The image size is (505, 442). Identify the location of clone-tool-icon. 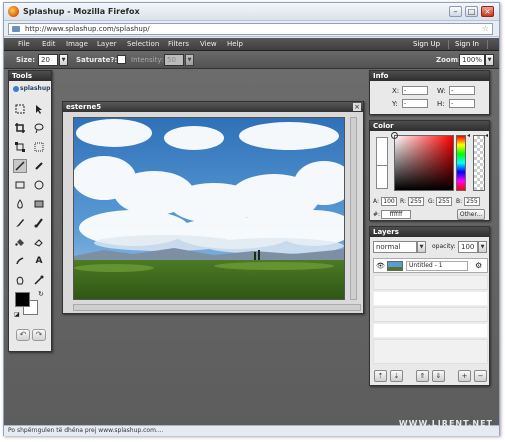
(39, 223).